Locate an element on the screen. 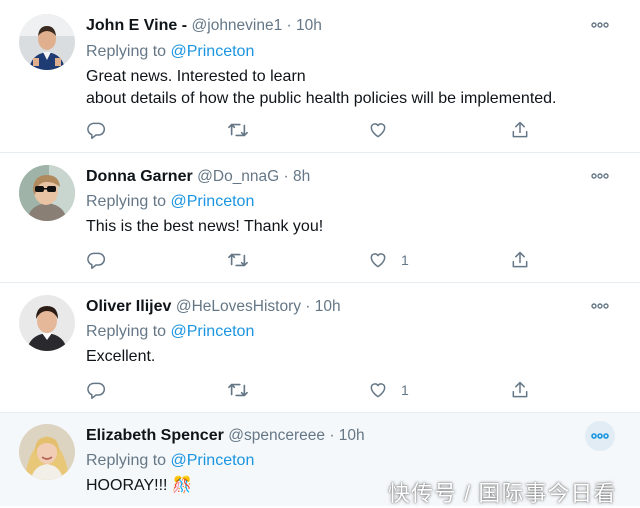  tweet-text: HOORAY!!! 🎊 is located at coordinates (139, 486).